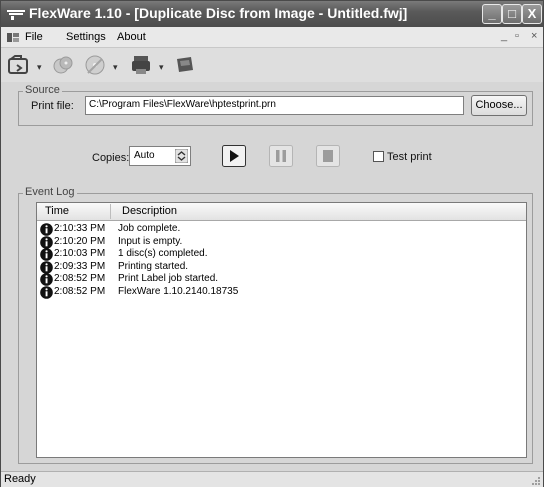 The height and width of the screenshot is (487, 544). I want to click on app-icon, so click(16, 15).